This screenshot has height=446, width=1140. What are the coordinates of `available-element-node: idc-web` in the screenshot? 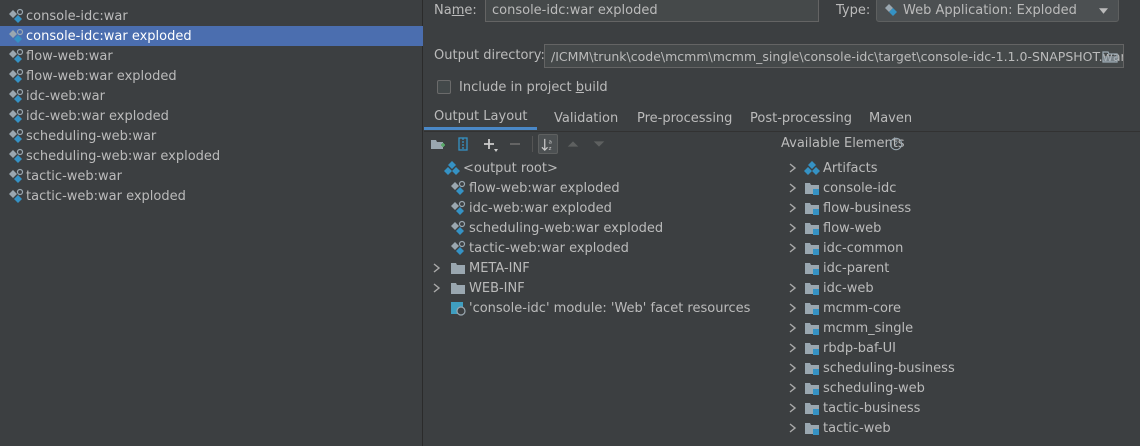 It's located at (830, 288).